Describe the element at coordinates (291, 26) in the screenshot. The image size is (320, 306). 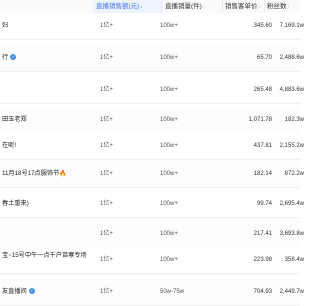
I see `fans-count-cell: 7,169.1w` at that location.